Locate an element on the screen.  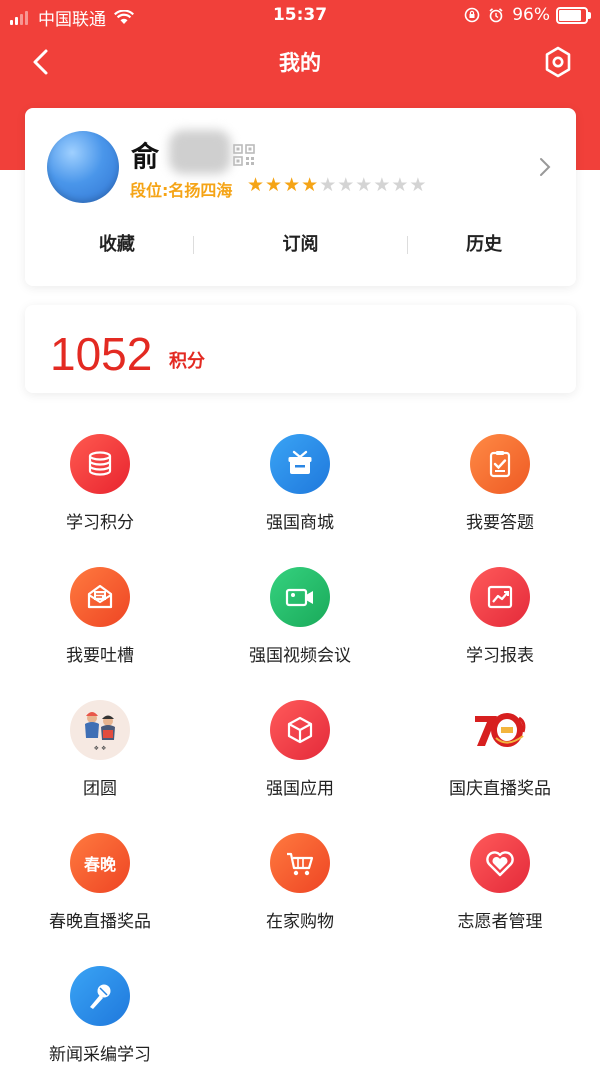
grid-item-news-editing-study: 新闻采编学习 is located at coordinates (100, 1026).